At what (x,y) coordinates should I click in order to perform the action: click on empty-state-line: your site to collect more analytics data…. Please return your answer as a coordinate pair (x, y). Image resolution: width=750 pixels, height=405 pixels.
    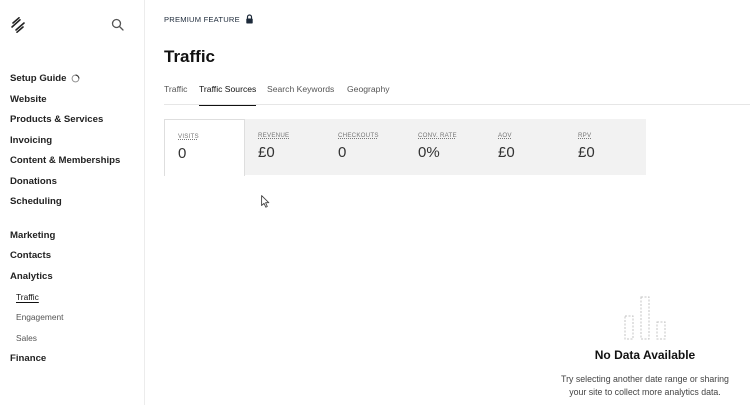
    Looking at the image, I should click on (645, 392).